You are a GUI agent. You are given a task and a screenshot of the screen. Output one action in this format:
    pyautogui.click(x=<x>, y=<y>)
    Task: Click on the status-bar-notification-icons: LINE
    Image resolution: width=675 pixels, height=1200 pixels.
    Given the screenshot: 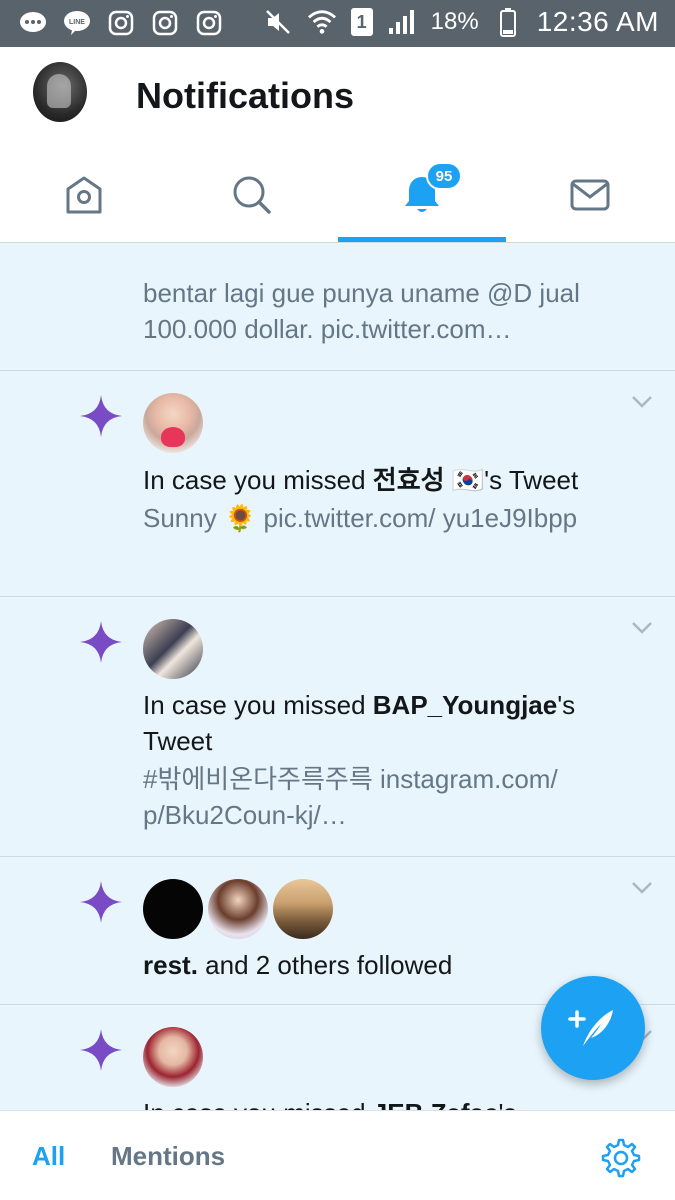 What is the action you would take?
    pyautogui.click(x=121, y=23)
    